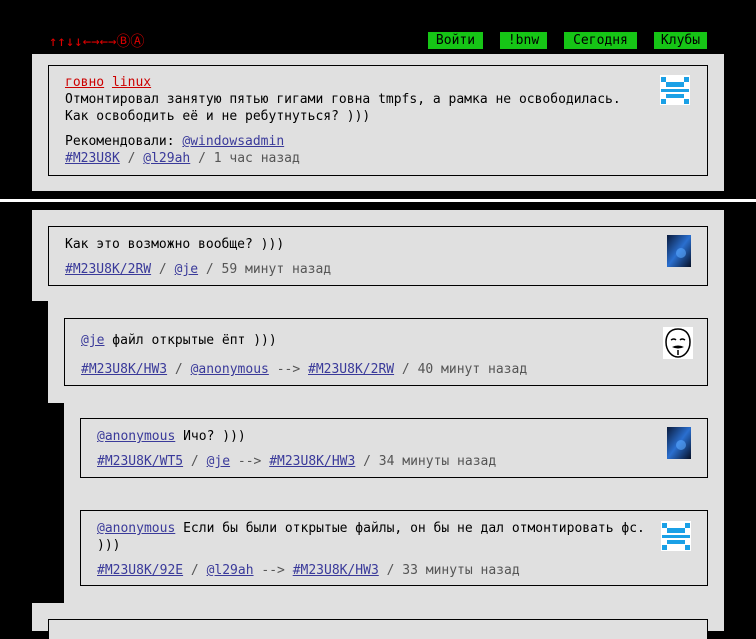  Describe the element at coordinates (472, 369) in the screenshot. I see `comment-time: 40 минут назад` at that location.